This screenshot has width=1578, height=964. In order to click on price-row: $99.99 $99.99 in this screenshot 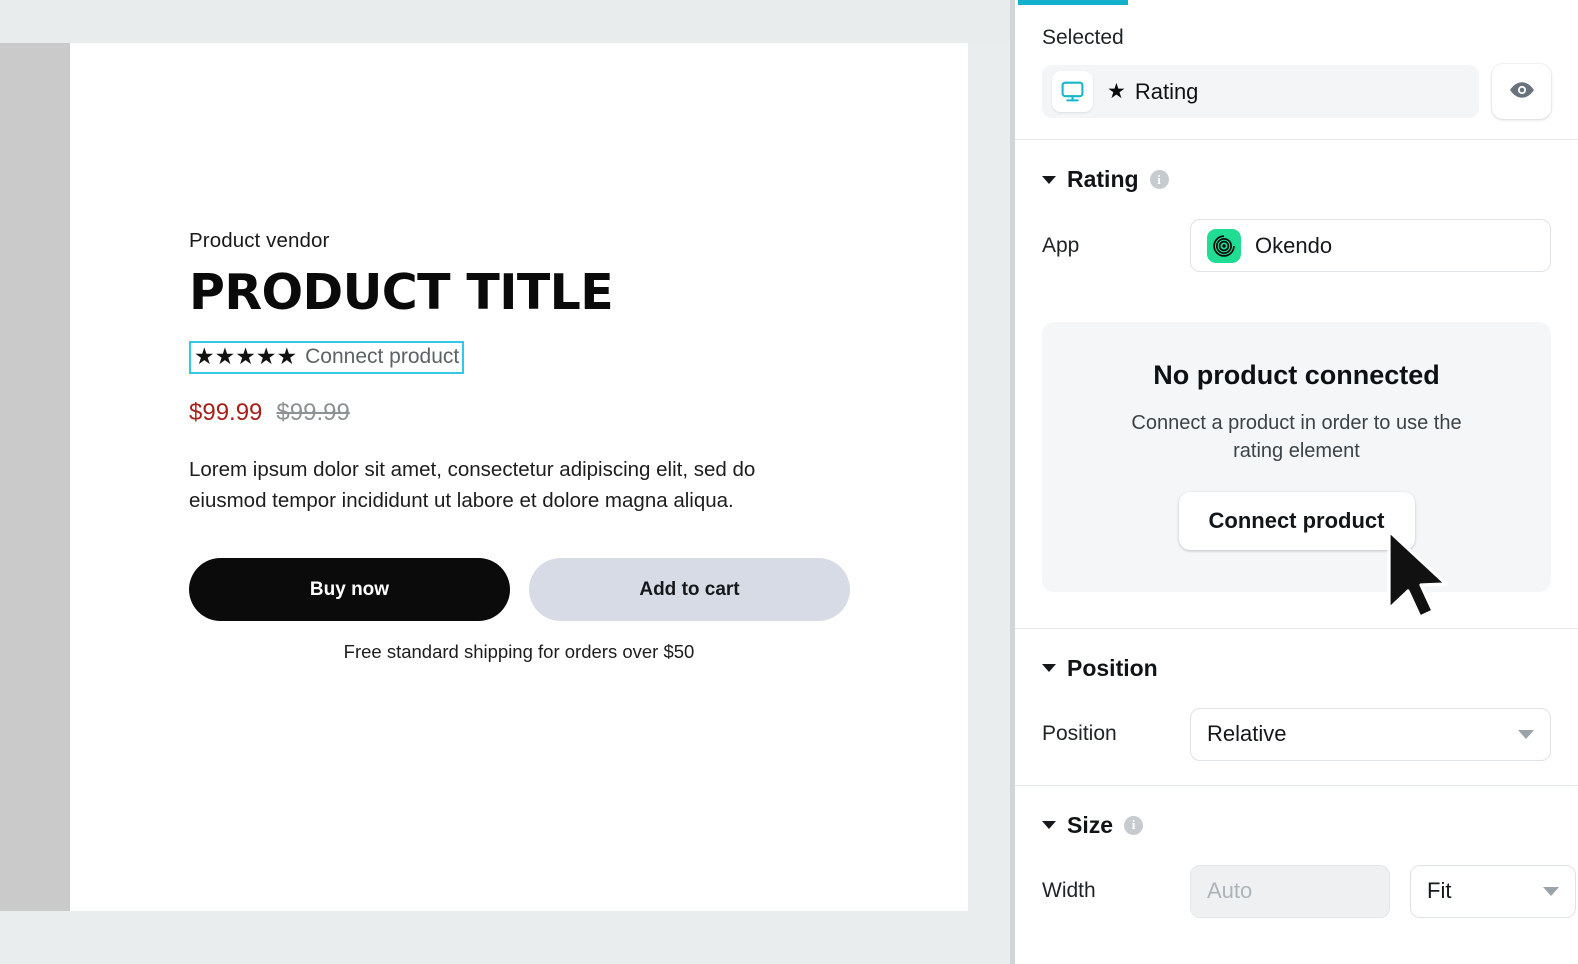, I will do `click(549, 413)`.